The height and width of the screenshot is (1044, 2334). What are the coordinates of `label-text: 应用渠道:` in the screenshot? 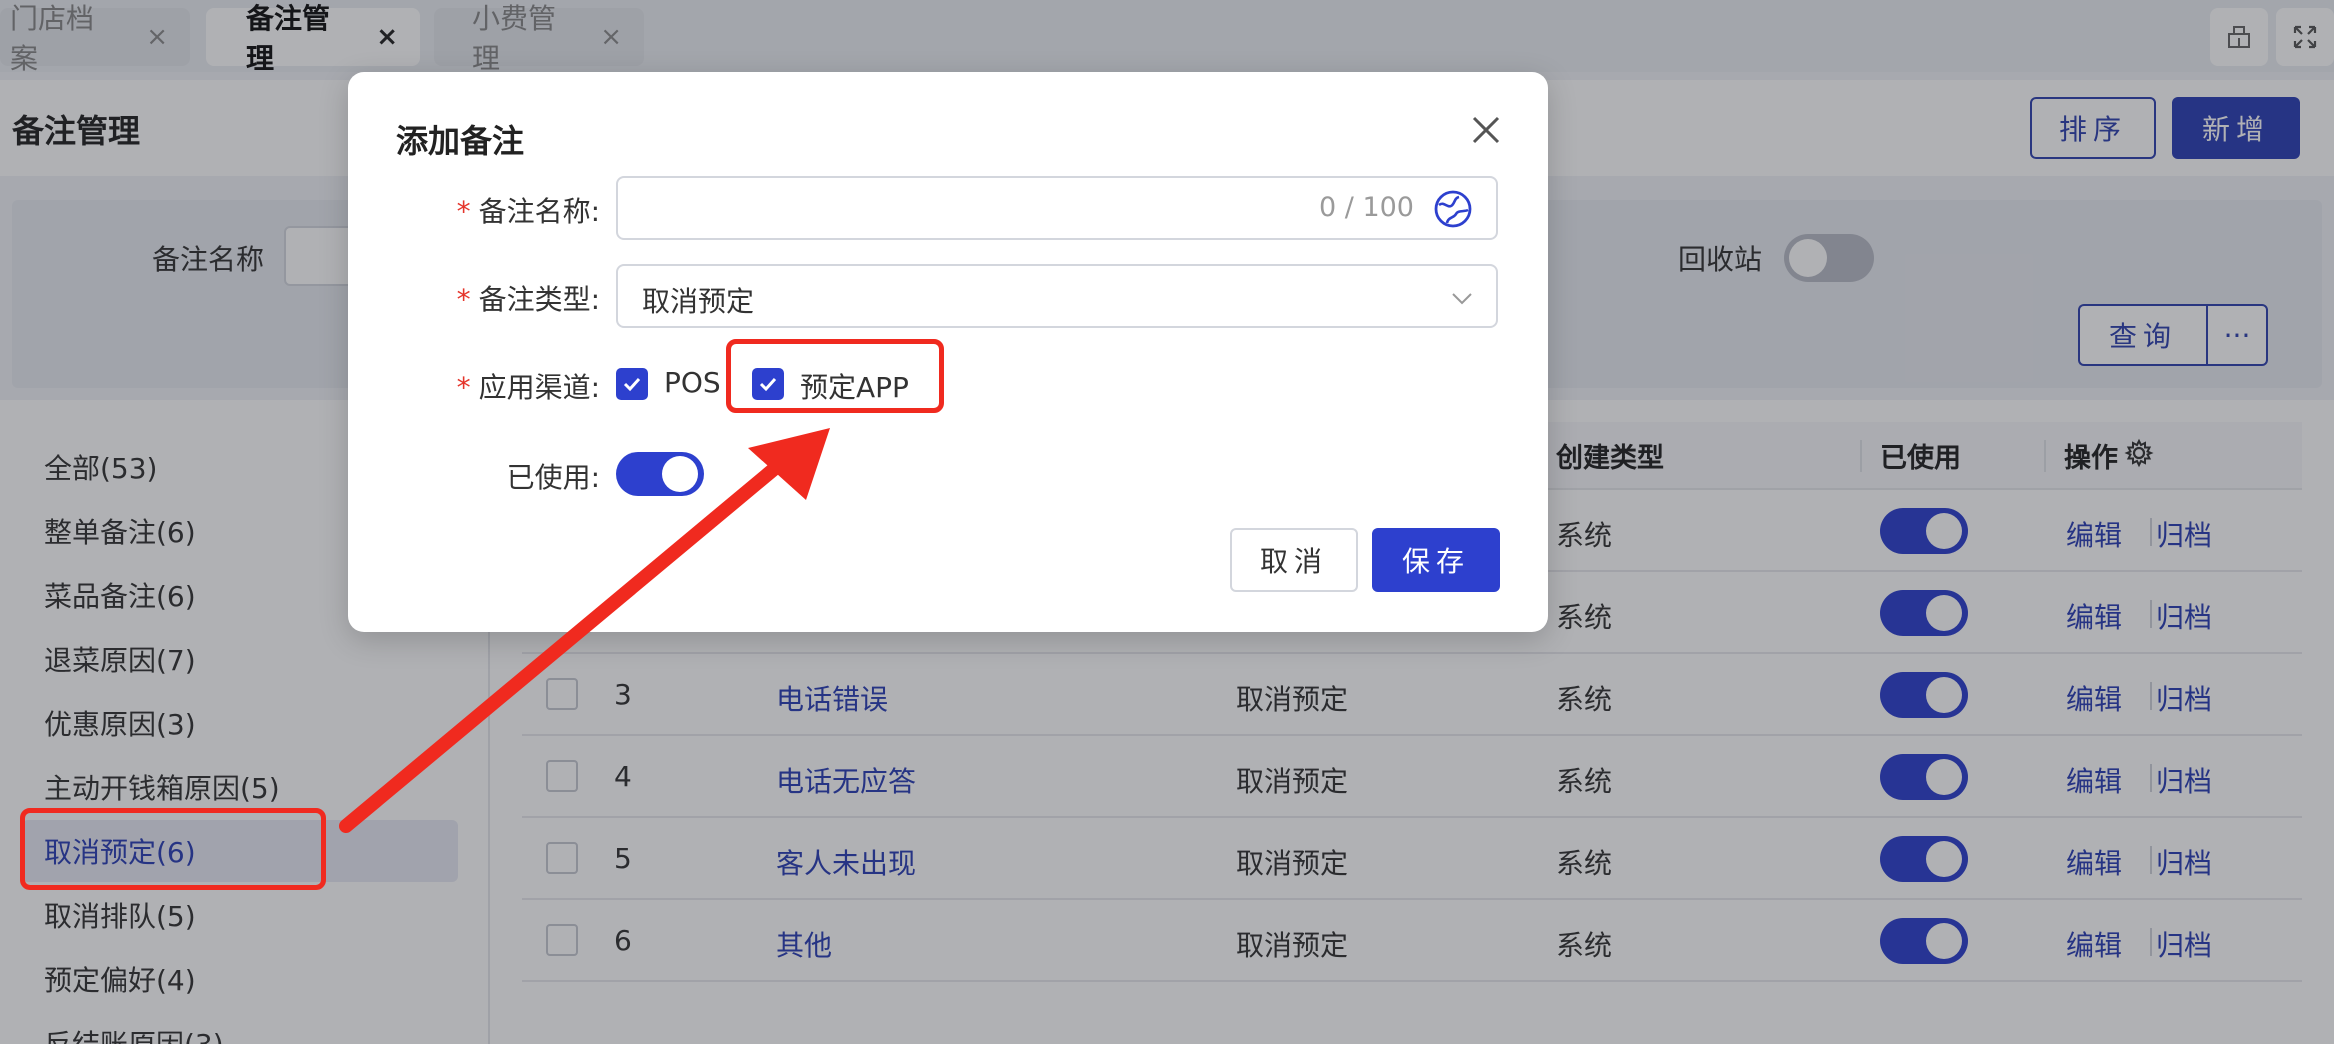 It's located at (539, 387).